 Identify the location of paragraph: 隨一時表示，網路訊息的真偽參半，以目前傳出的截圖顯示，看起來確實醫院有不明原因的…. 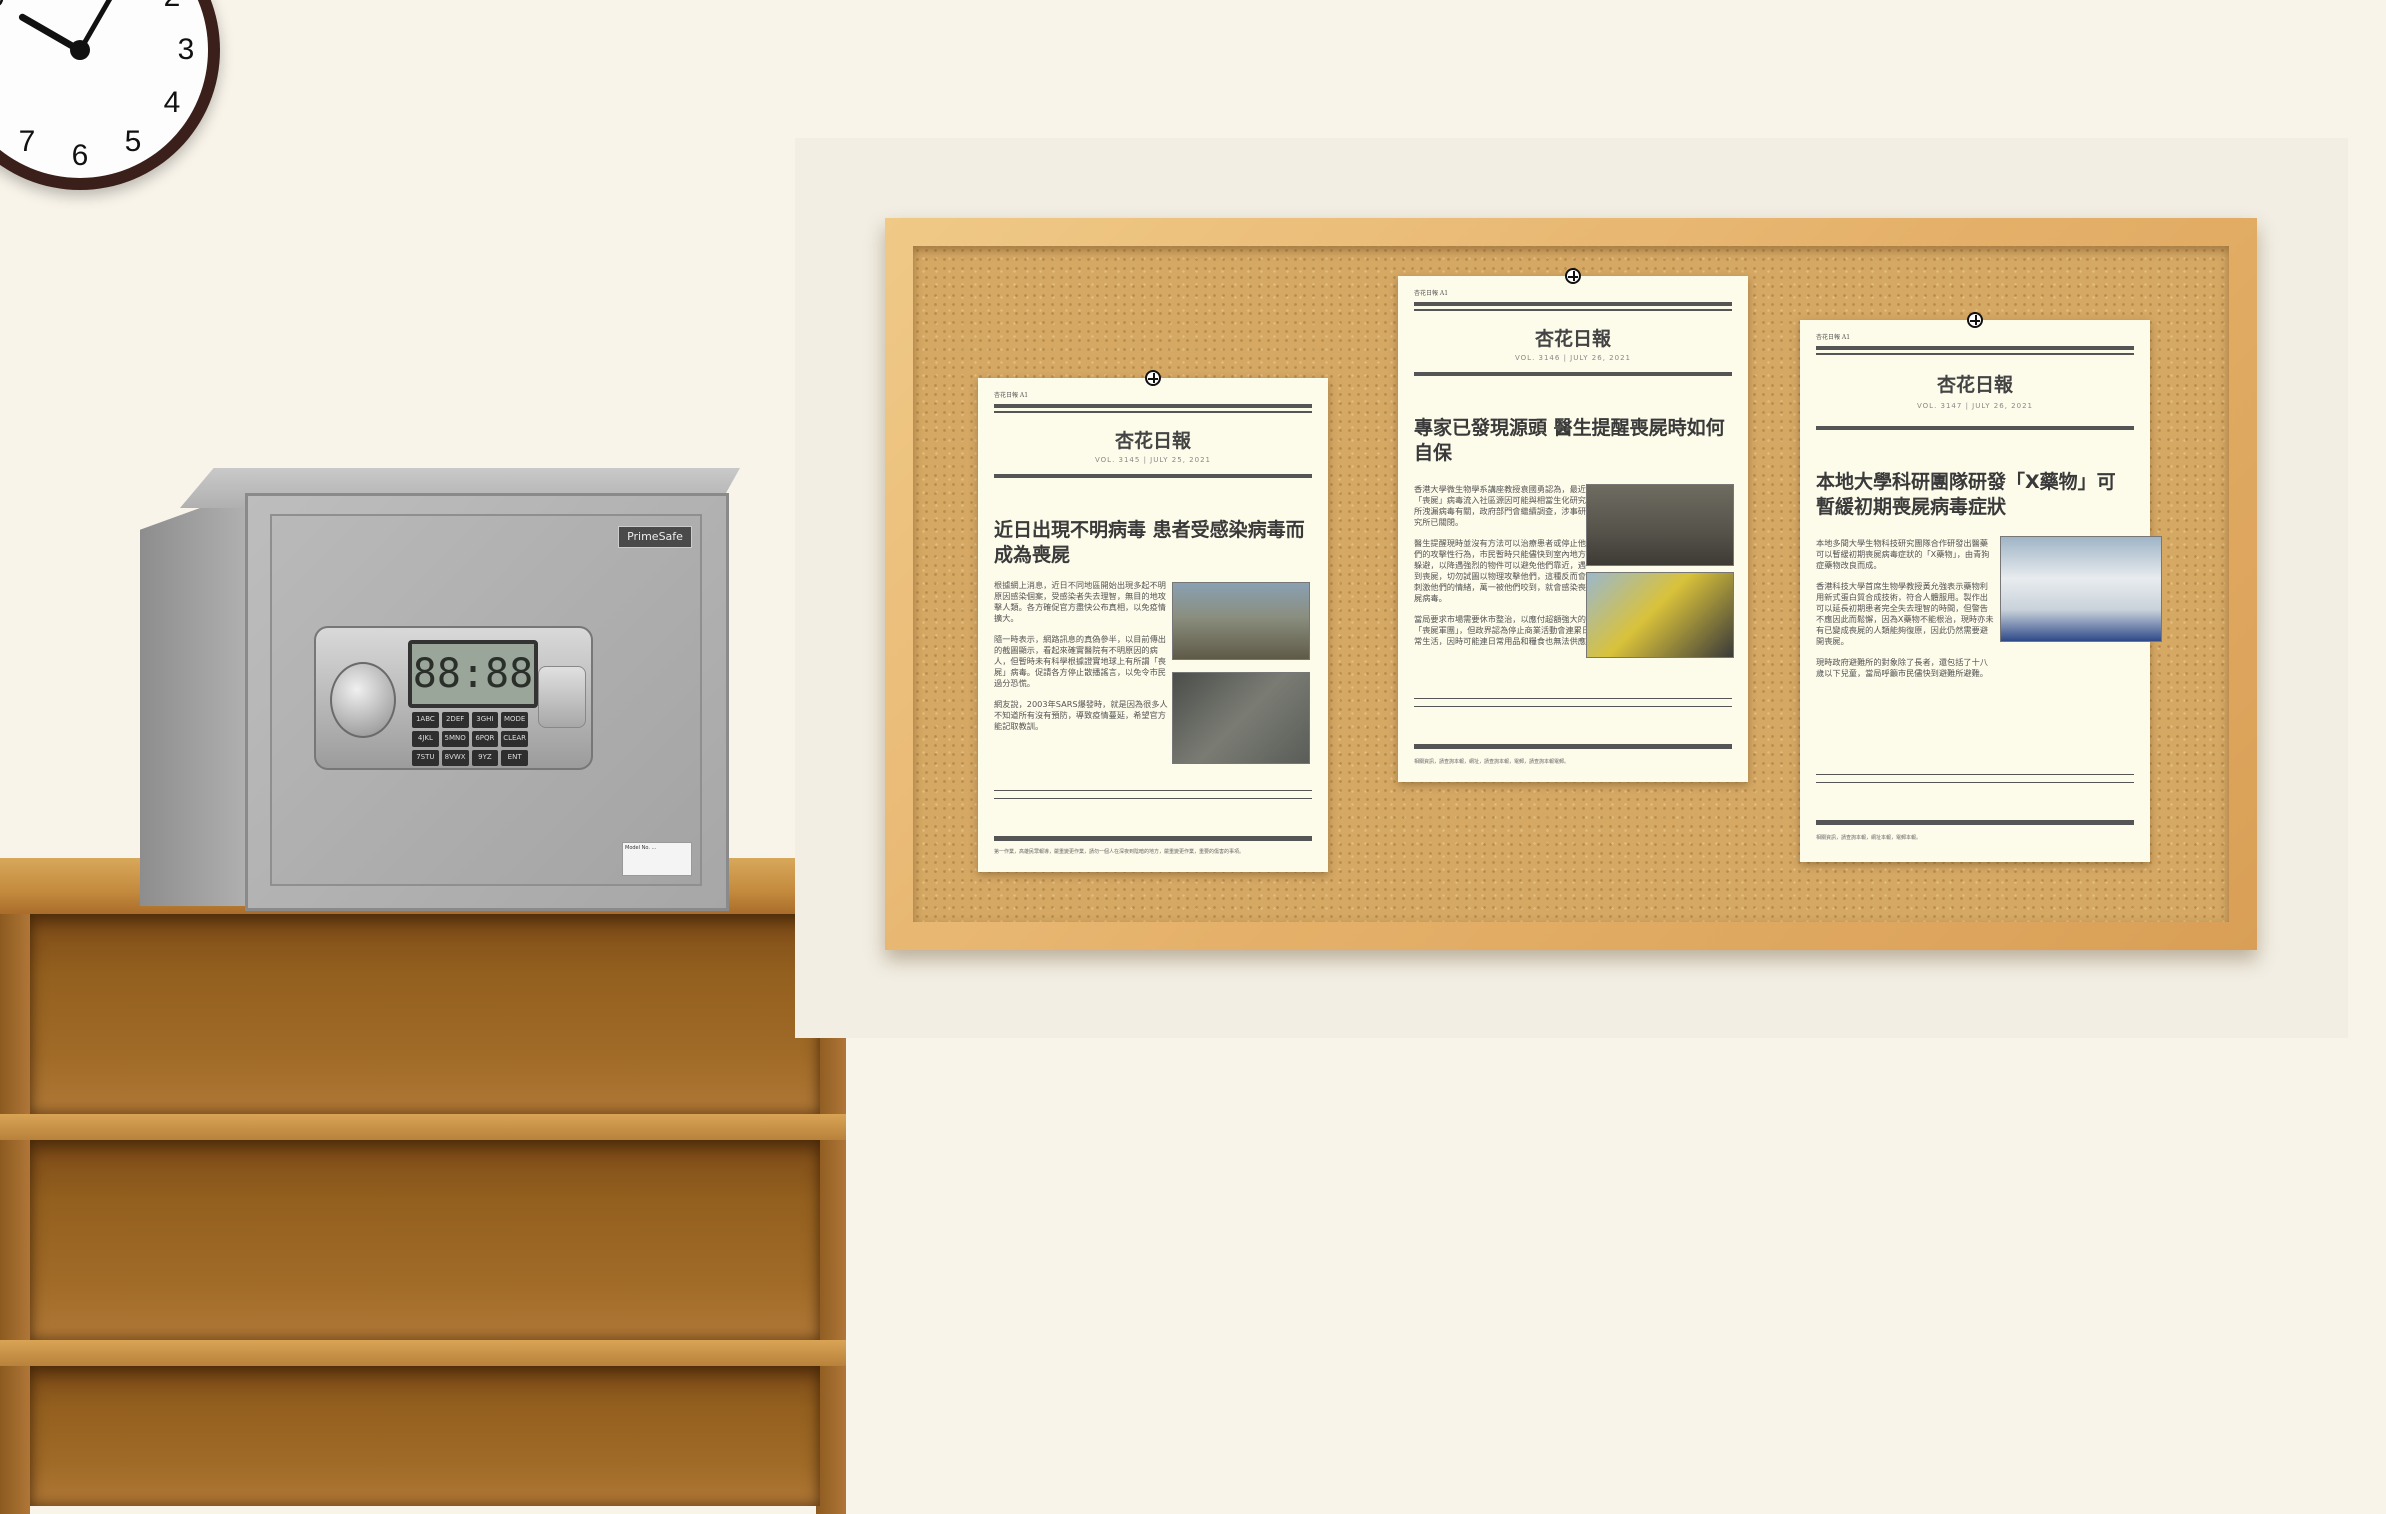
(1080, 661).